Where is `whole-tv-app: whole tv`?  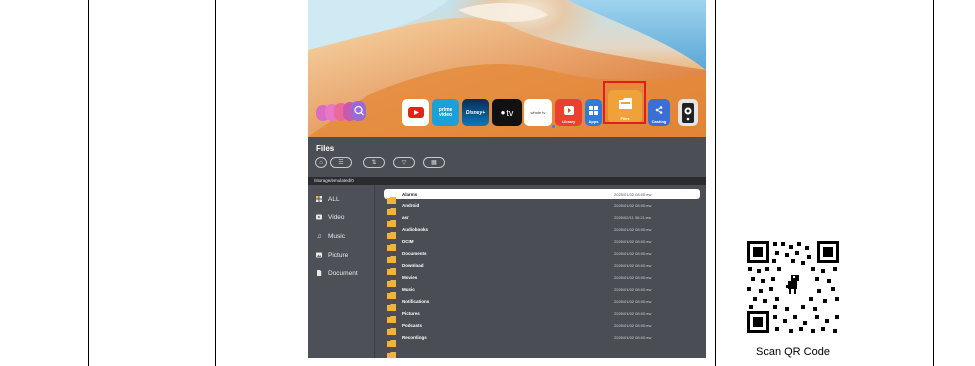 whole-tv-app: whole tv is located at coordinates (538, 112).